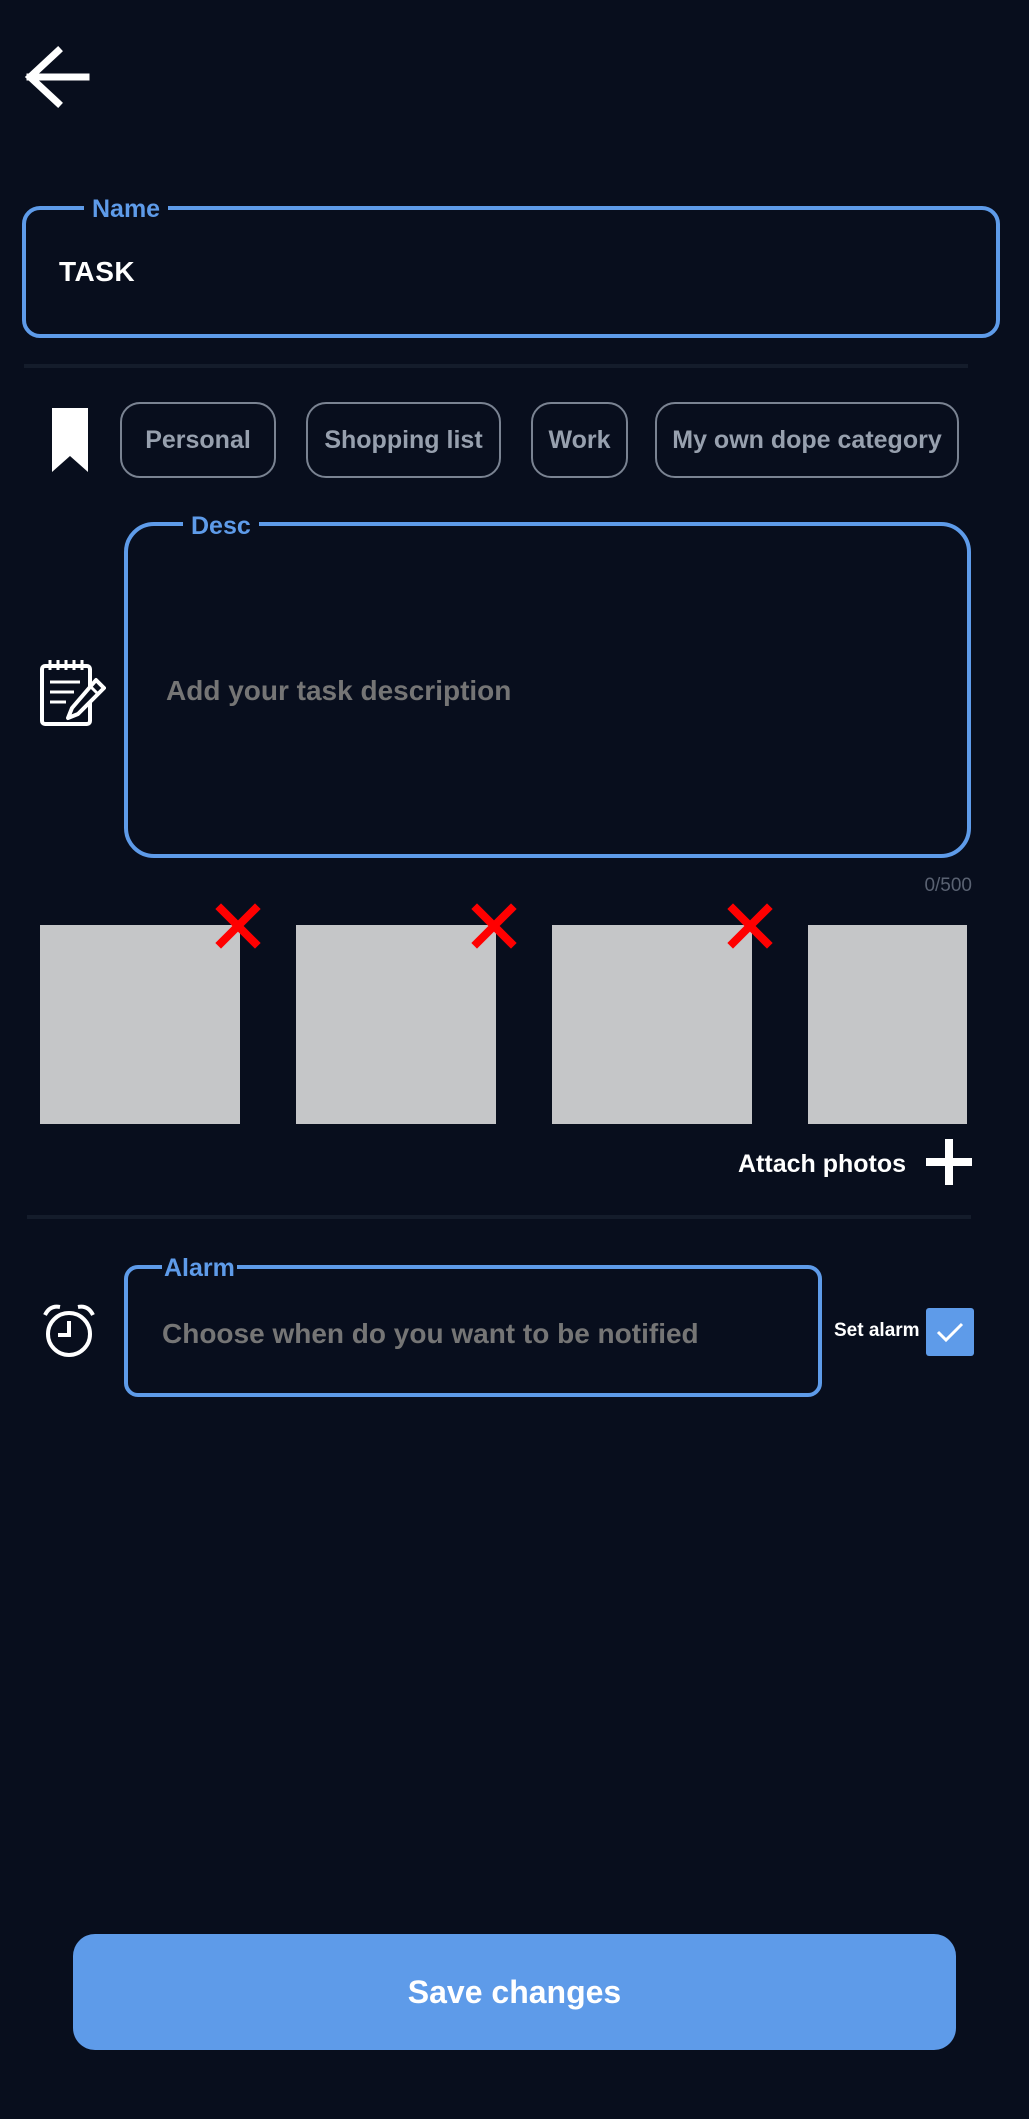  I want to click on bookmark-icon, so click(70, 440).